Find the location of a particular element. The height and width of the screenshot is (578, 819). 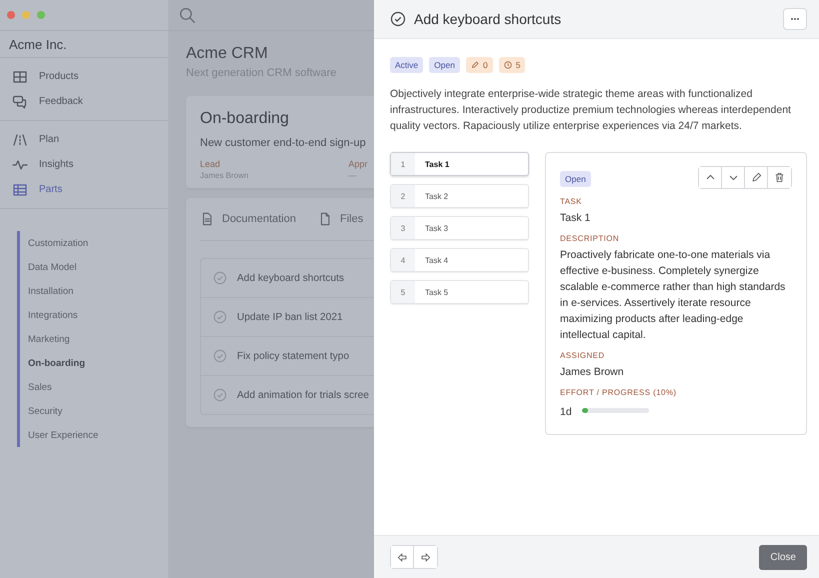

subtask-item: 2 Task 2 is located at coordinates (459, 196).